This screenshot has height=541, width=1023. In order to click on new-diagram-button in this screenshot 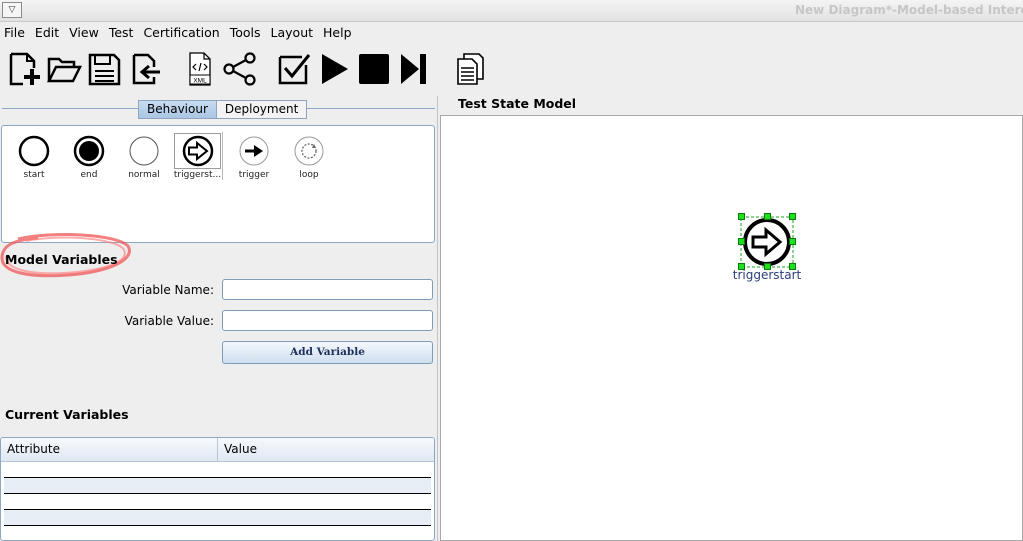, I will do `click(24, 69)`.